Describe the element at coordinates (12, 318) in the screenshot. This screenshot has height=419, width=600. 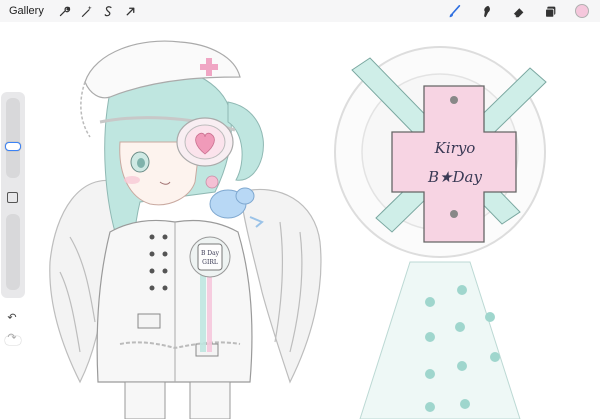
I see `undo-button: ↶` at that location.